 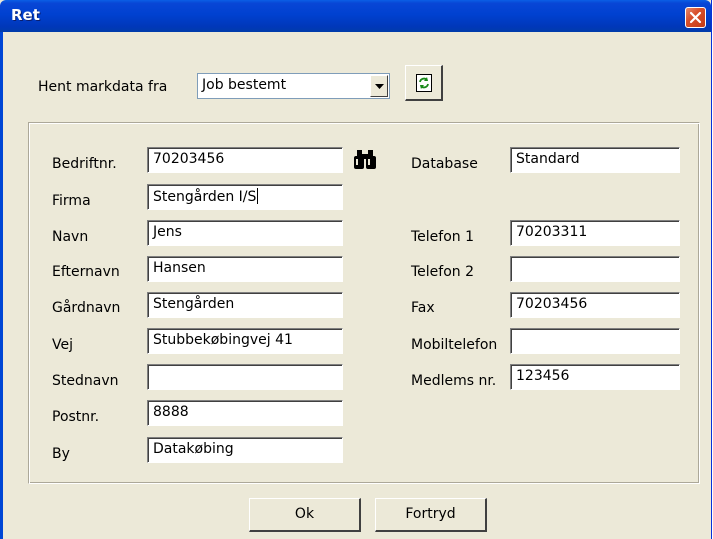 What do you see at coordinates (245, 233) in the screenshot?
I see `navn-field: Jens` at bounding box center [245, 233].